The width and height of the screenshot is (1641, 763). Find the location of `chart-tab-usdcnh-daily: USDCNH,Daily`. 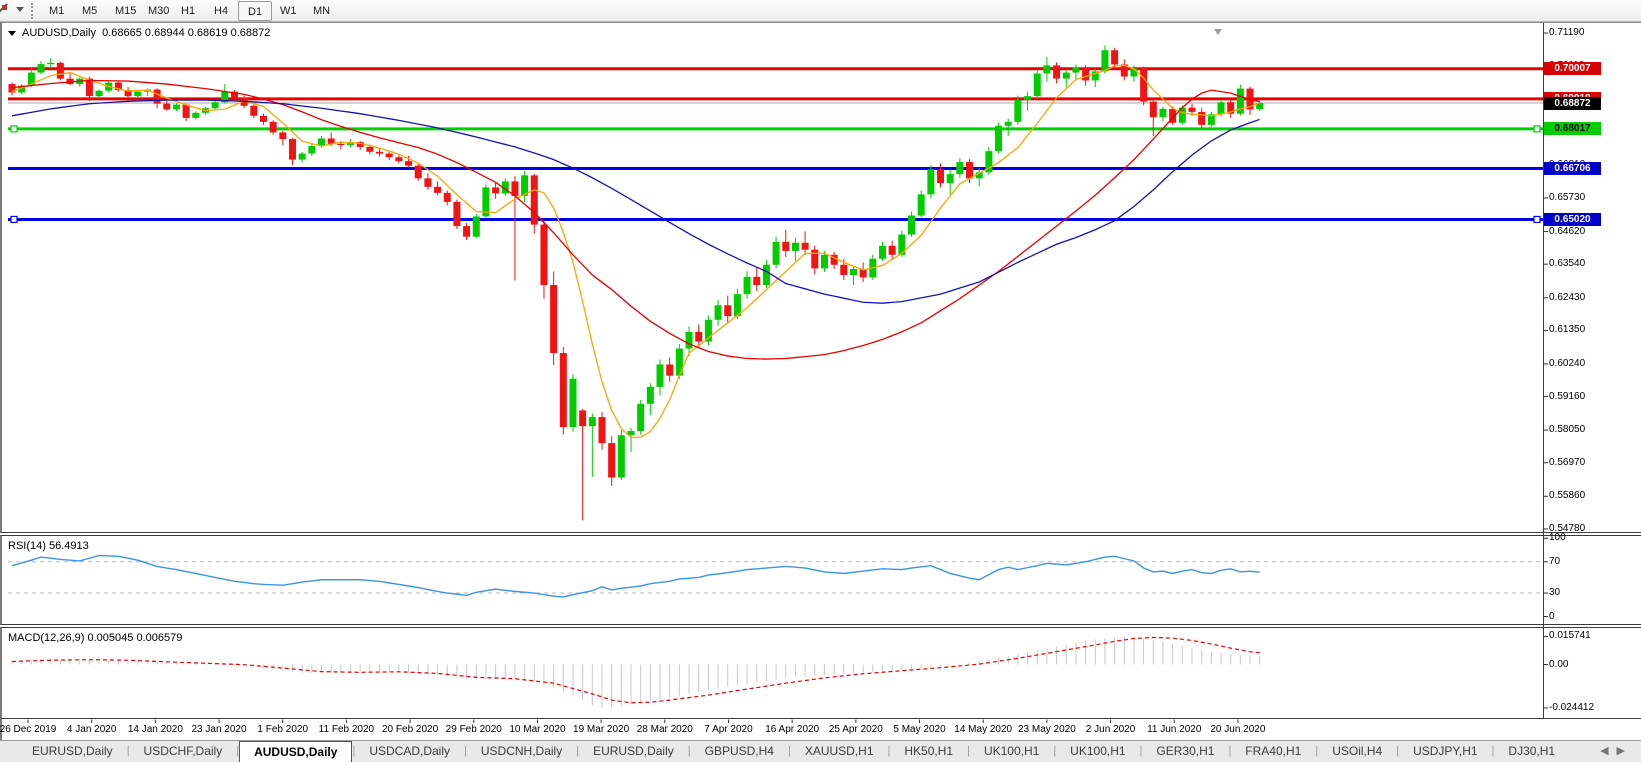

chart-tab-usdcnh-daily: USDCNH,Daily is located at coordinates (521, 751).